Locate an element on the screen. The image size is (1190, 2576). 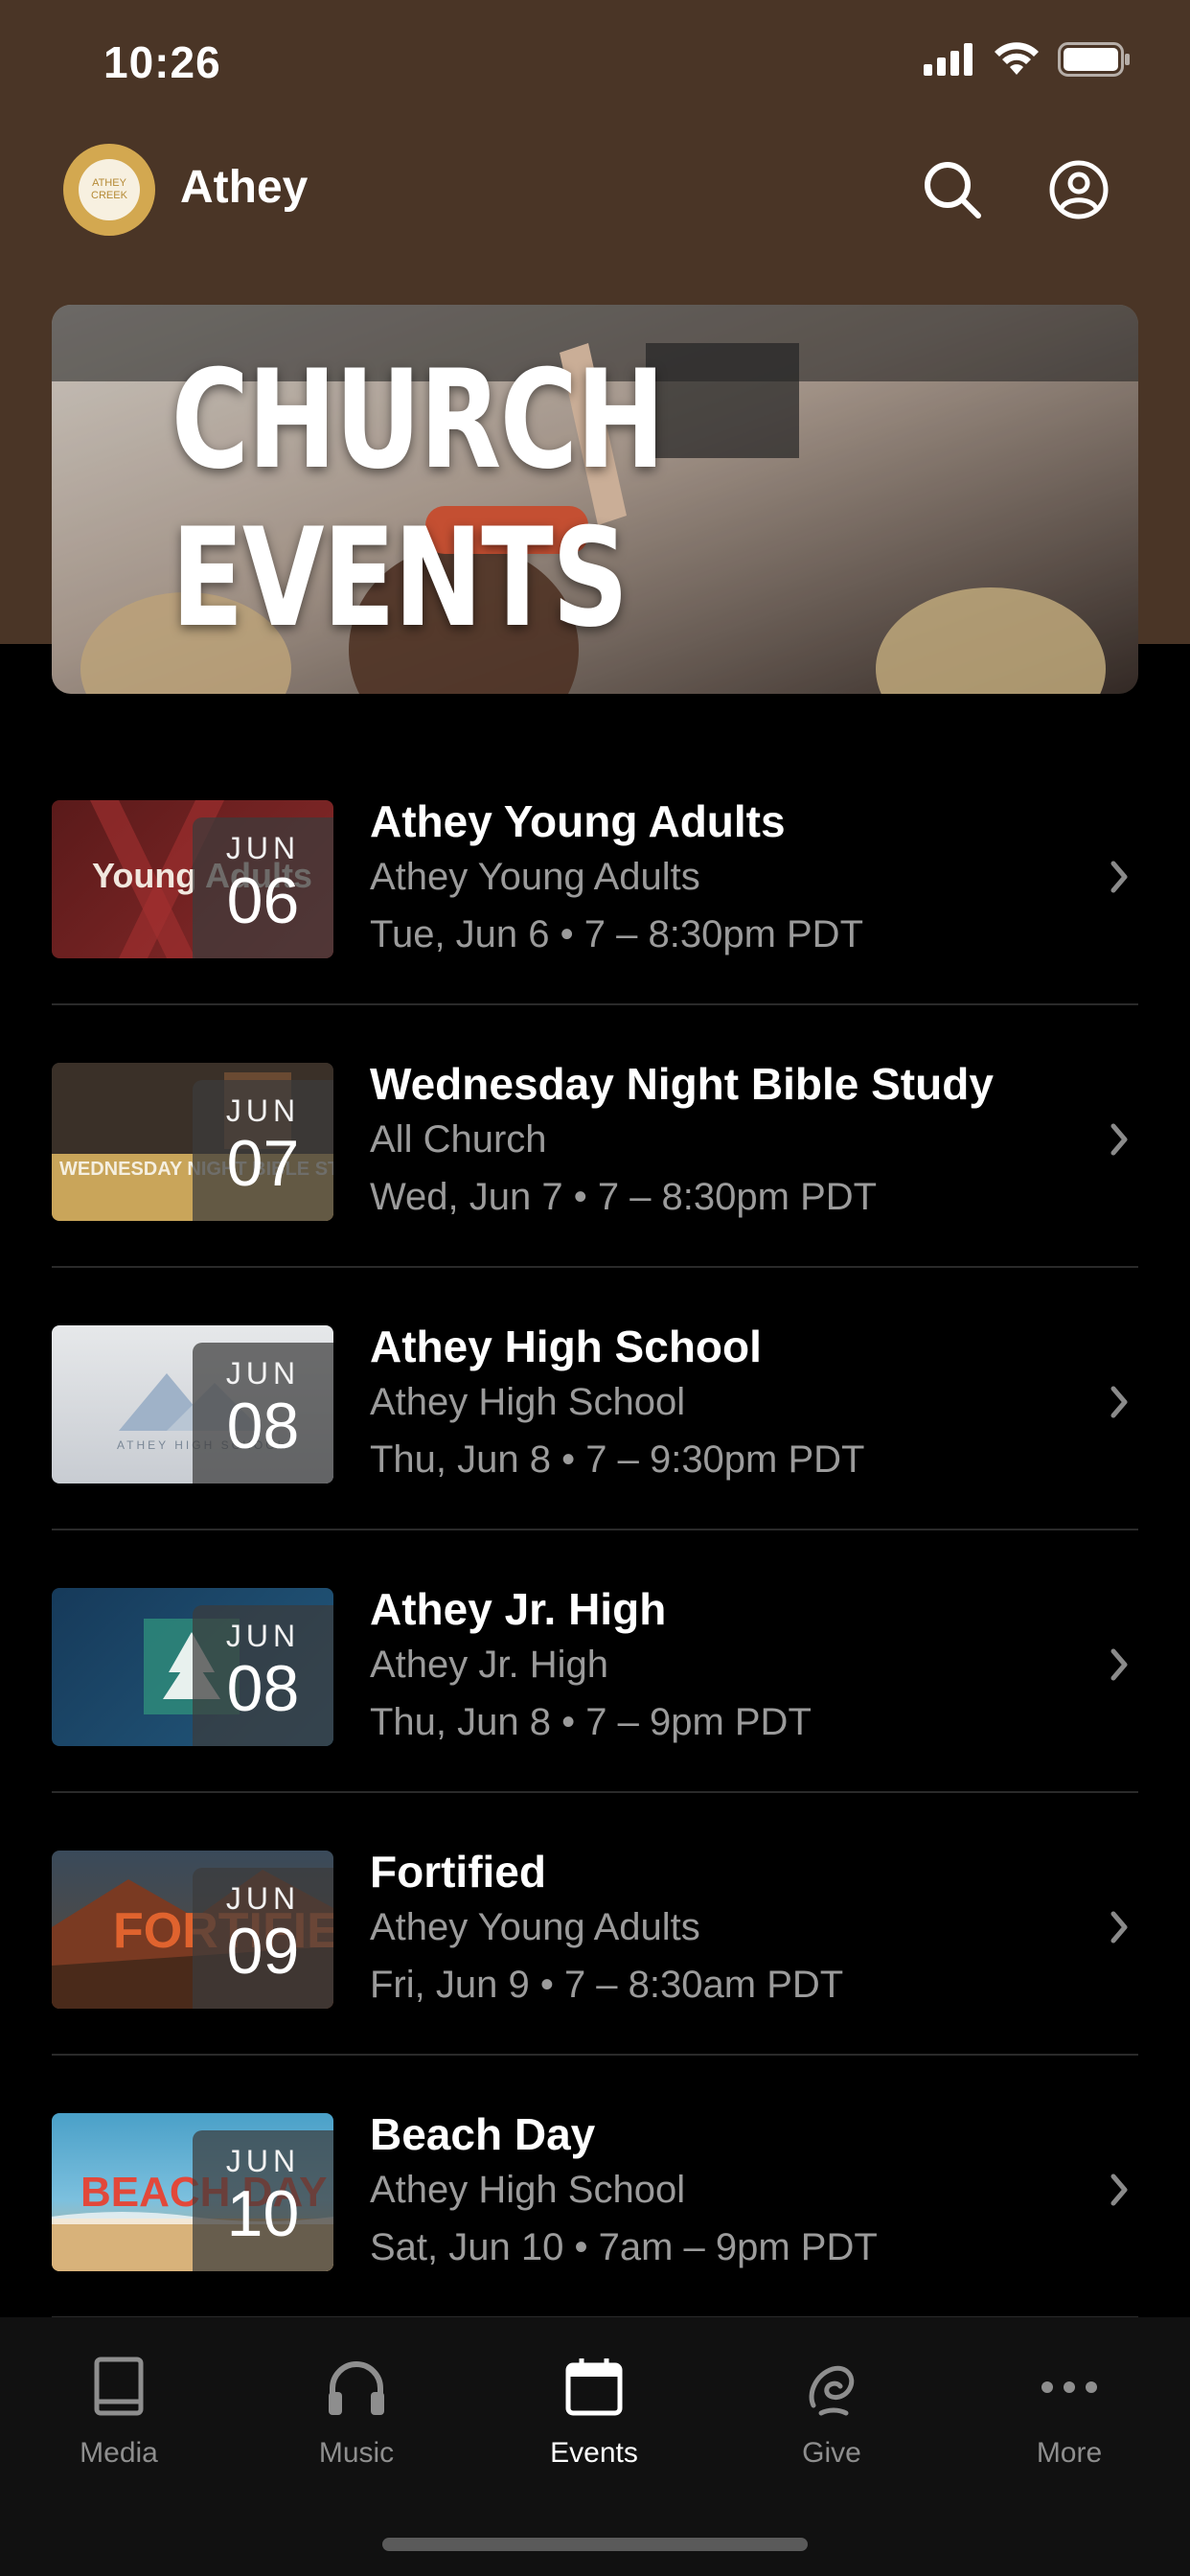
event-title: Athey Young Adults is located at coordinates (578, 821).